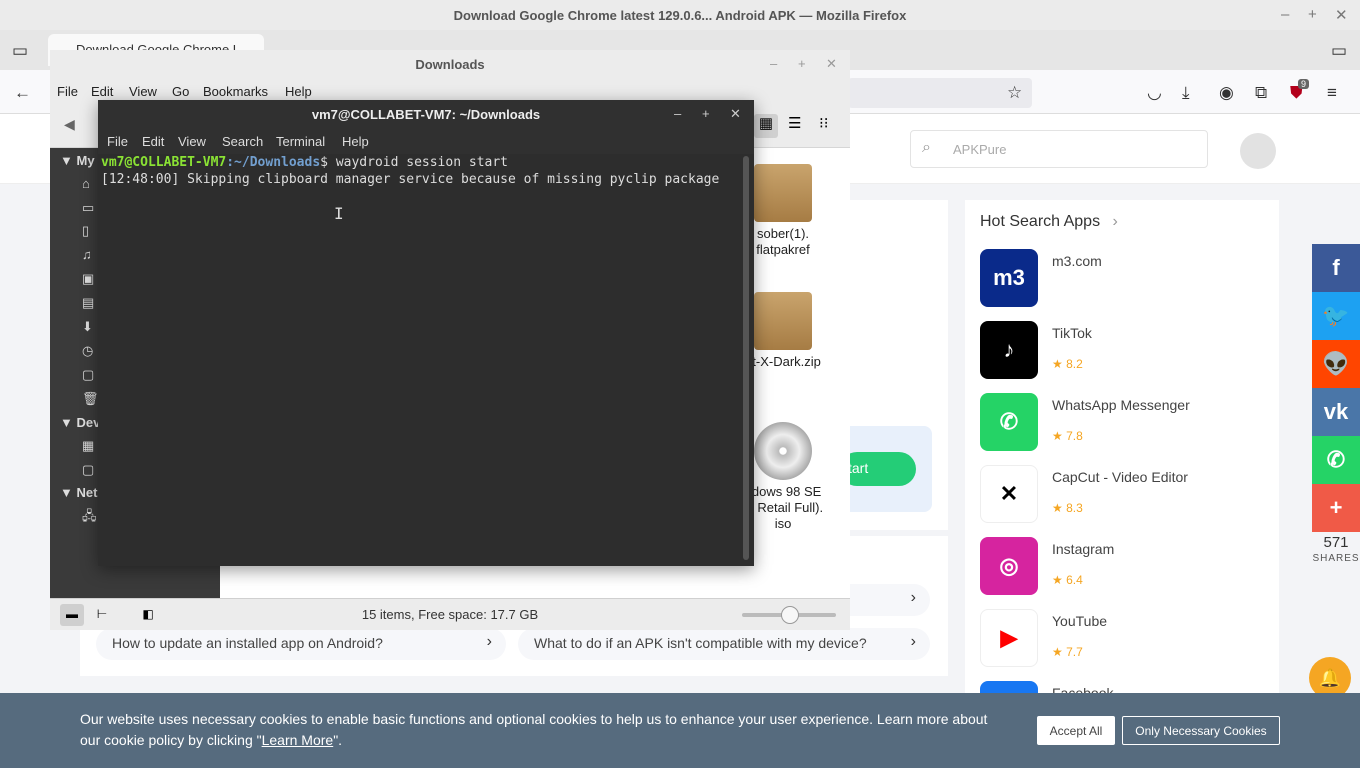  I want to click on facebook-share-button: f, so click(1336, 268).